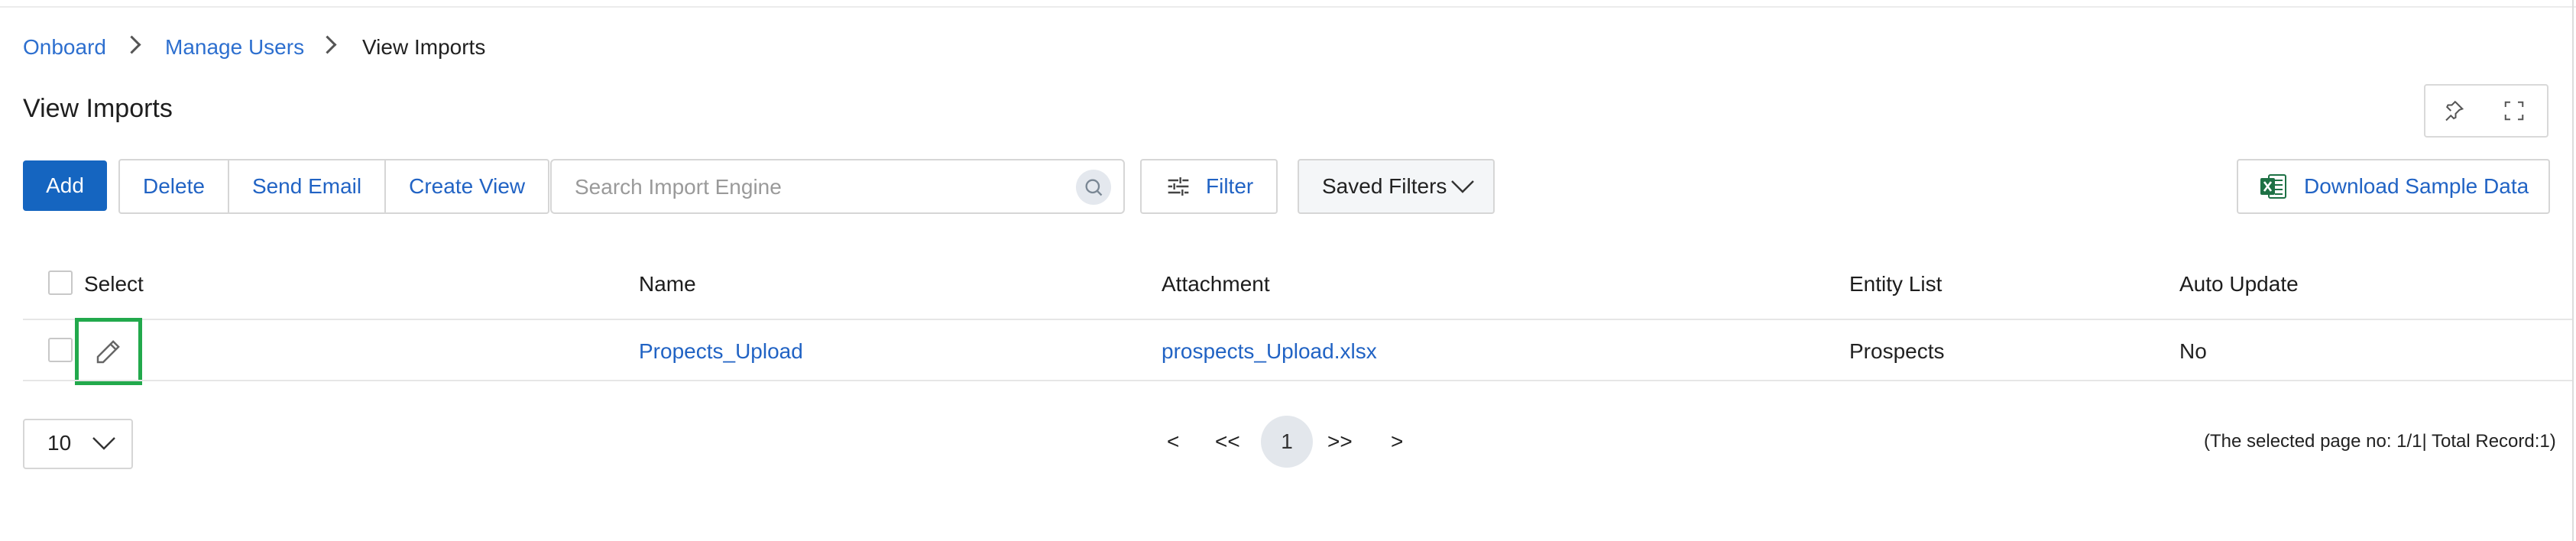 The image size is (2576, 541). Describe the element at coordinates (235, 47) in the screenshot. I see `breadcrumb-manage-users: Manage Users` at that location.